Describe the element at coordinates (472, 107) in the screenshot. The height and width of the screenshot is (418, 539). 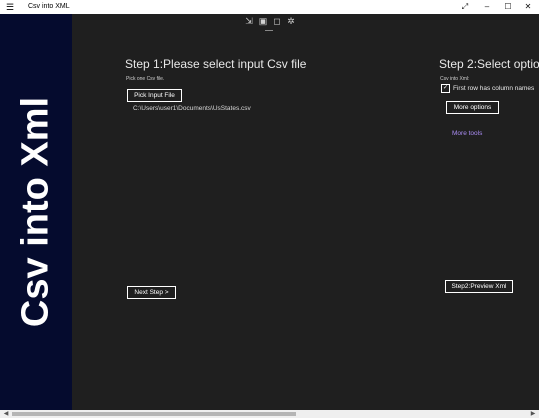
I see `more-options-button: More options` at that location.